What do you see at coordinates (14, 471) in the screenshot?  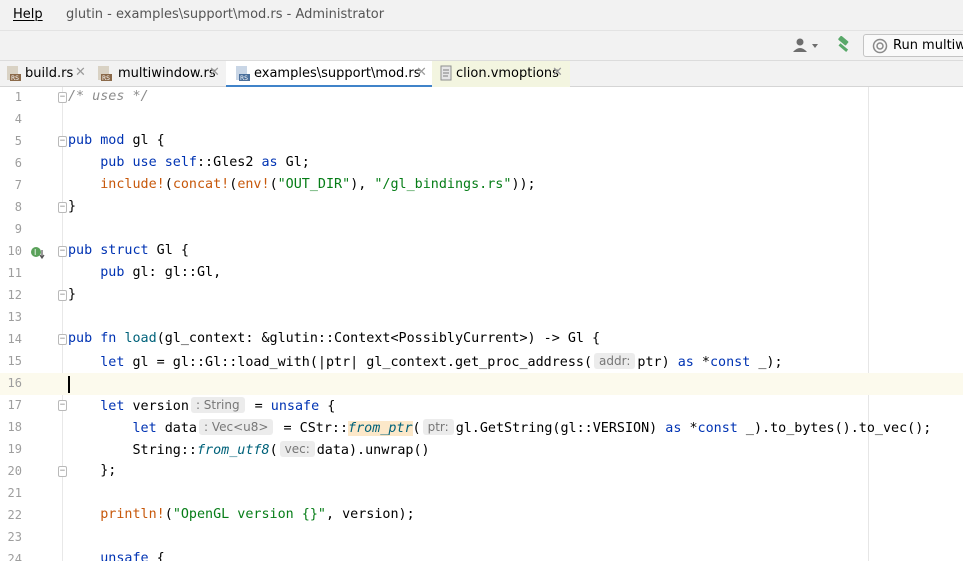 I see `line-number: 20` at bounding box center [14, 471].